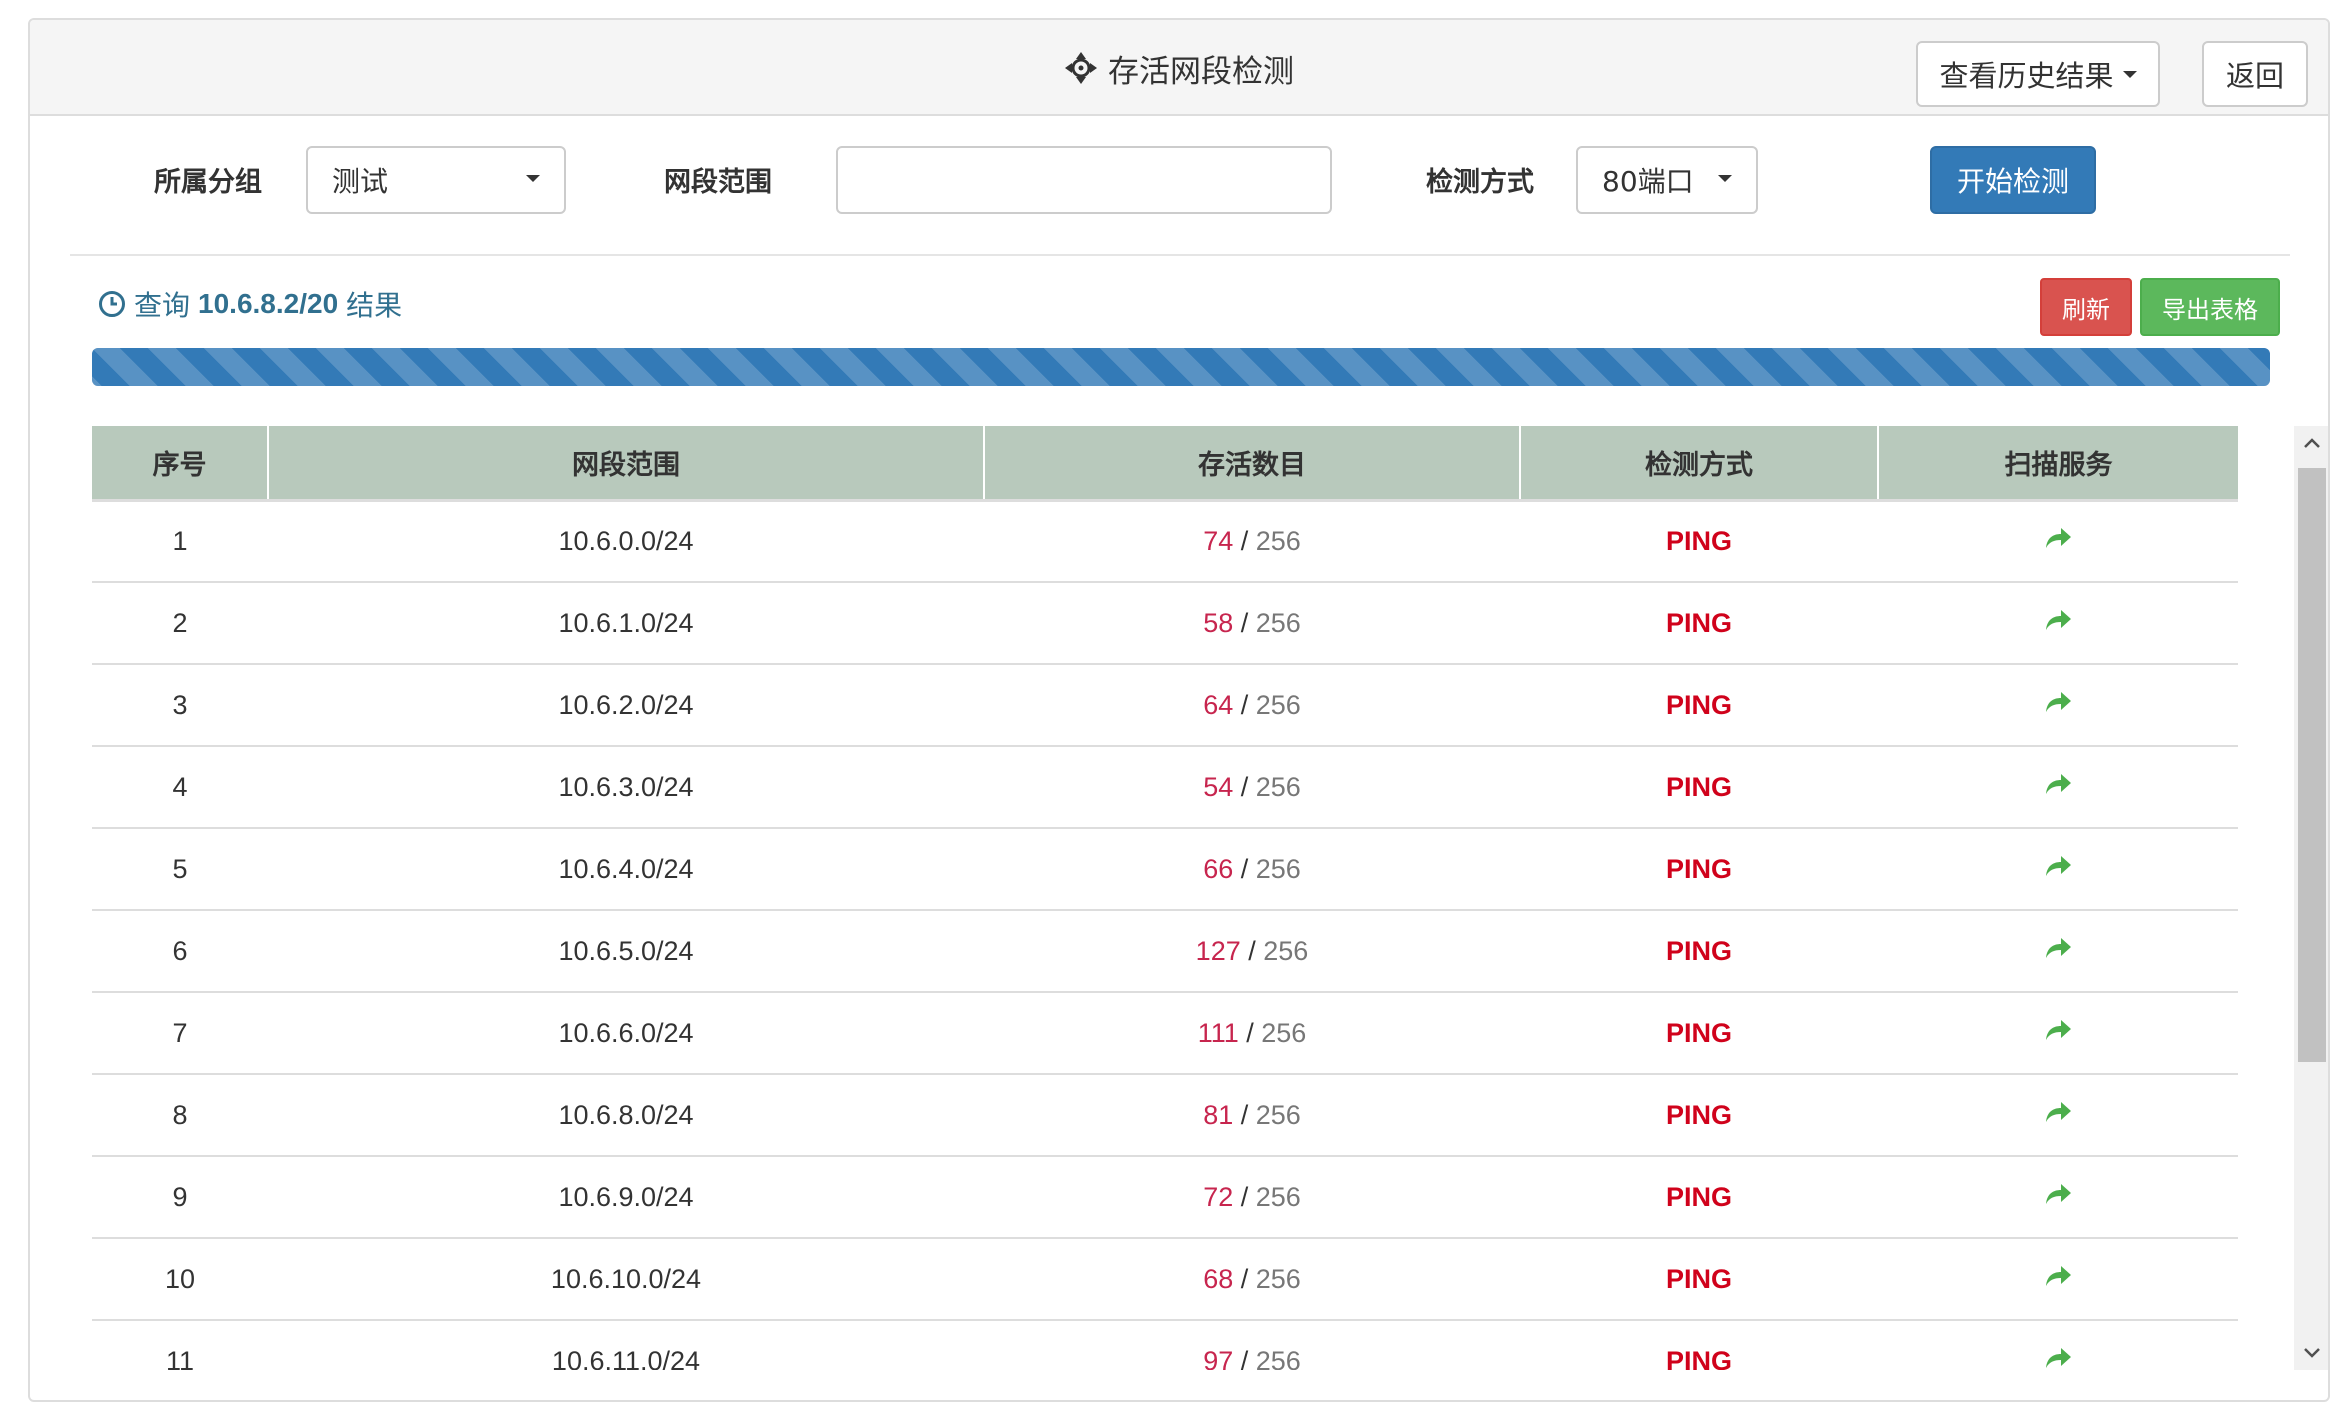 Image resolution: width=2351 pixels, height=1414 pixels. I want to click on row-alive-count: 74 / 256, so click(1252, 541).